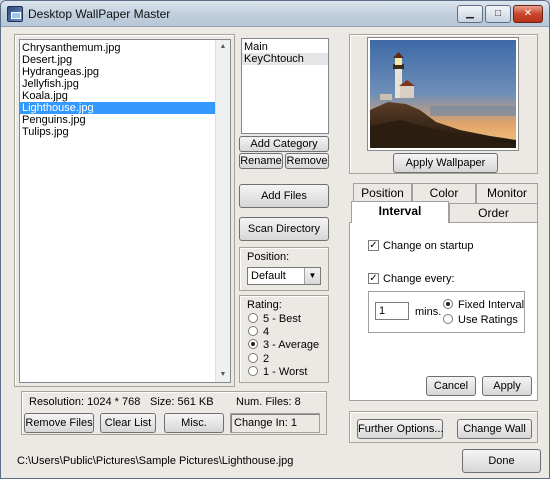  I want to click on rating-option-label: 2, so click(266, 358).